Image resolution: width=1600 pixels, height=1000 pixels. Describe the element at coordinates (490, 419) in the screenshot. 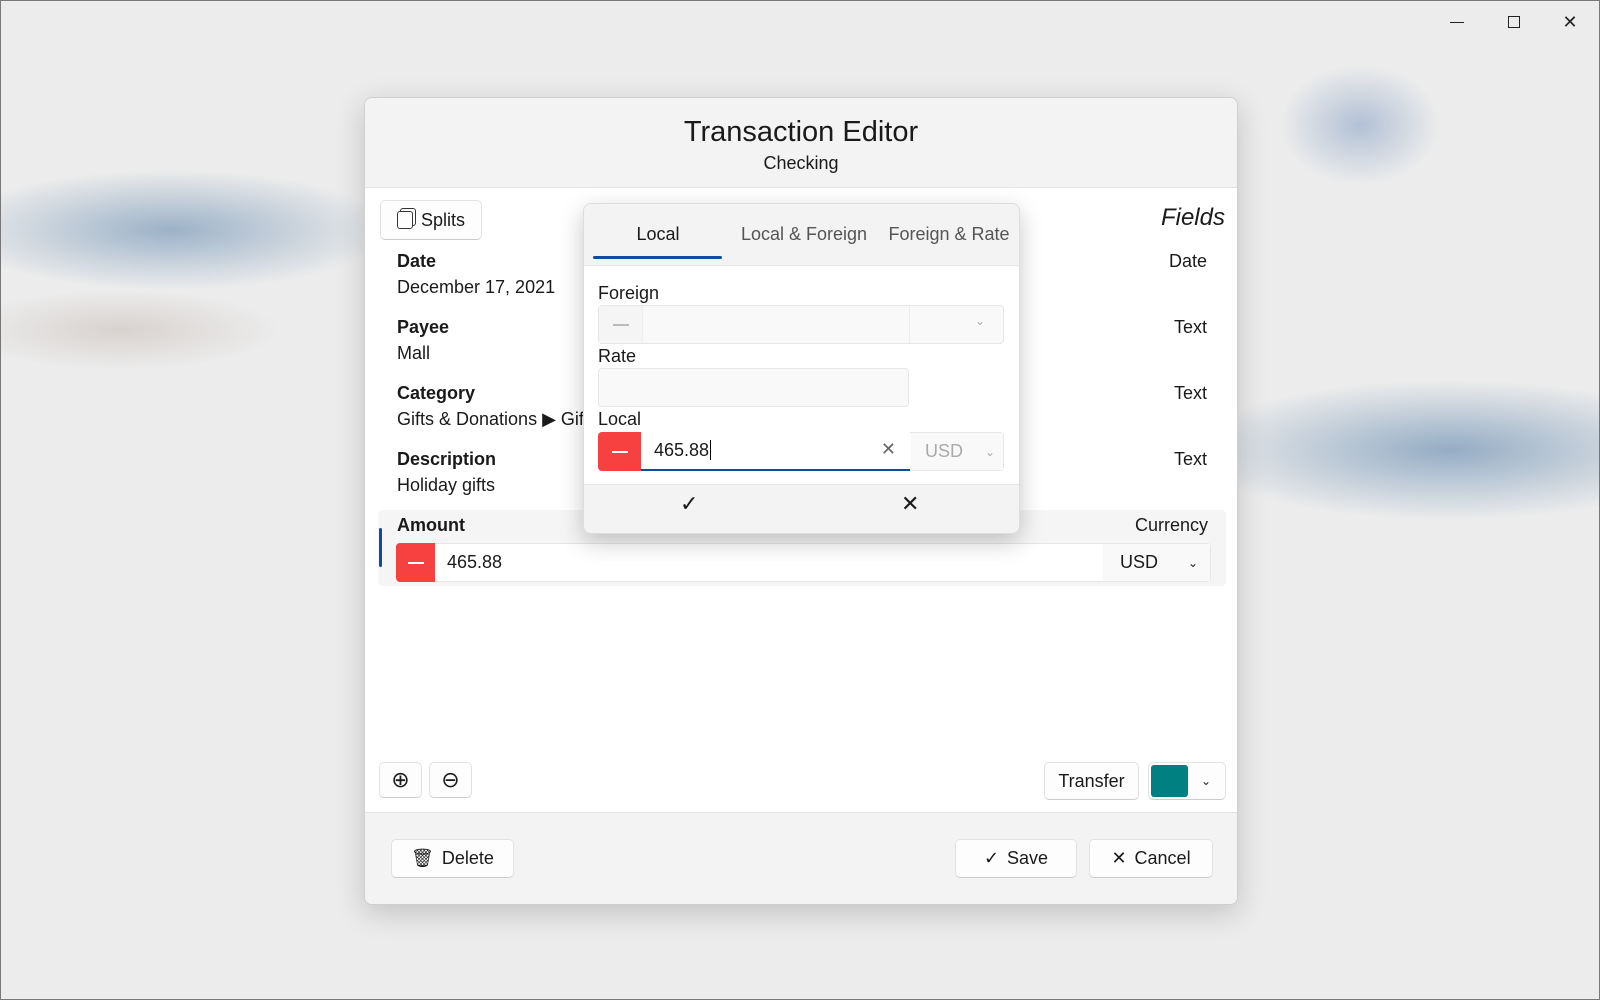

I see `category-value: Gifts & Donations ▶ Gif` at that location.